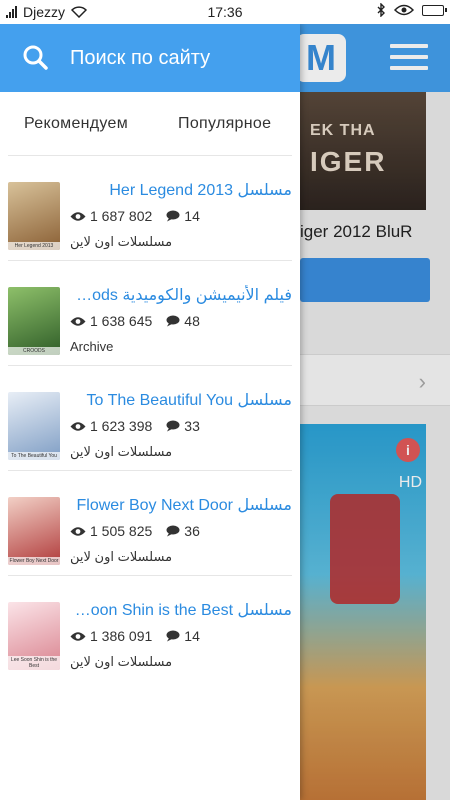  What do you see at coordinates (181, 505) in the screenshot?
I see `item-title: مسلسل Flower Boy Next Door` at bounding box center [181, 505].